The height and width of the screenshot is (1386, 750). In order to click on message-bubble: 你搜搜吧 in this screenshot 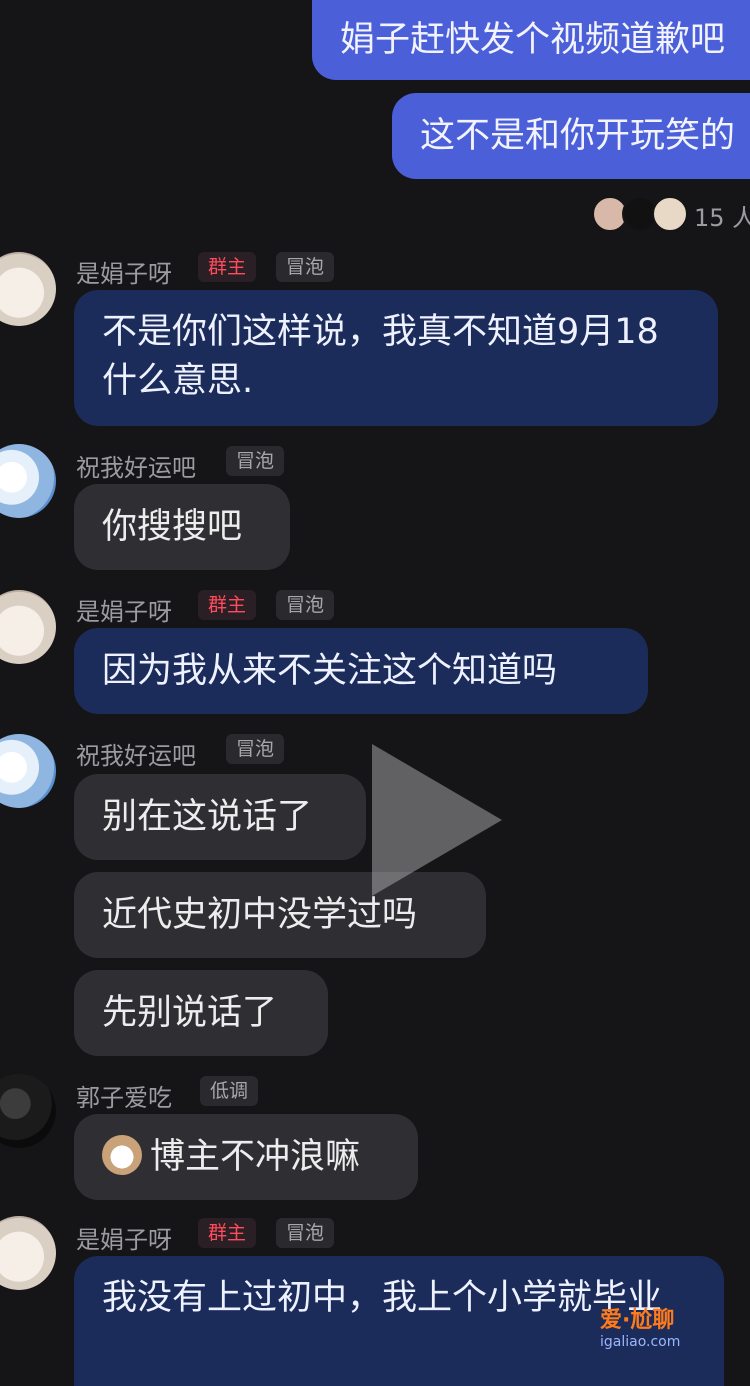, I will do `click(182, 527)`.